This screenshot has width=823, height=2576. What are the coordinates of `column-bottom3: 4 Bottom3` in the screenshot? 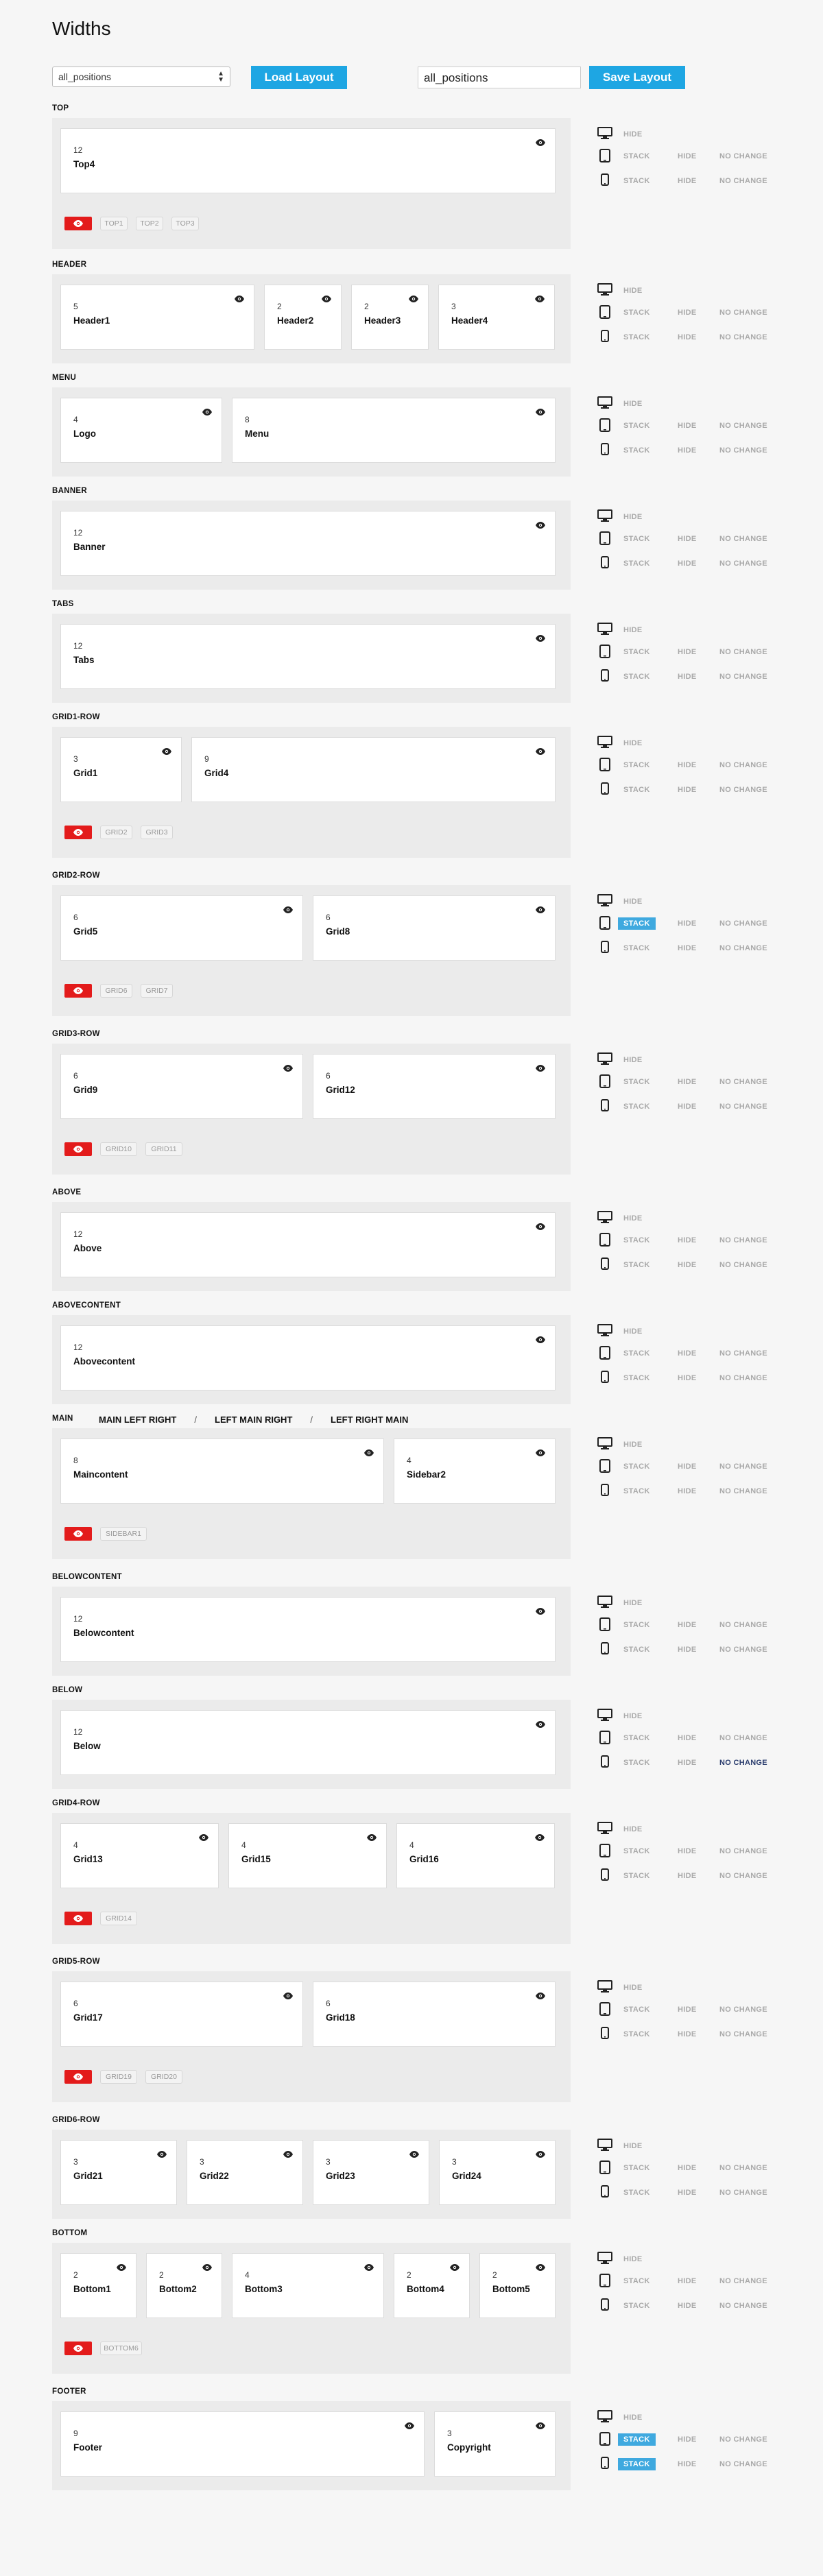 It's located at (308, 2286).